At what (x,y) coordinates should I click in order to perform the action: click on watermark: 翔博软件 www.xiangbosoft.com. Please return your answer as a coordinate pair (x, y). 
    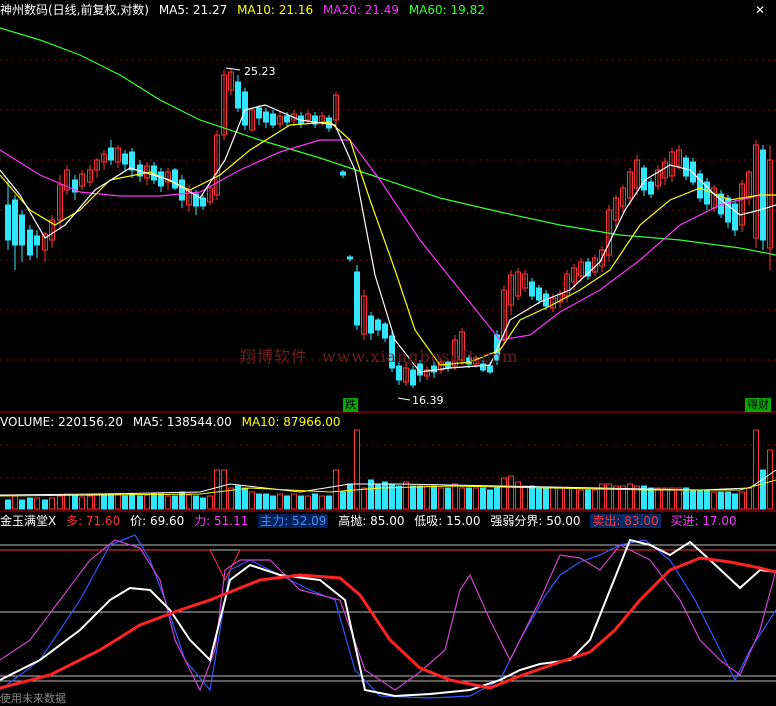
    Looking at the image, I should click on (379, 355).